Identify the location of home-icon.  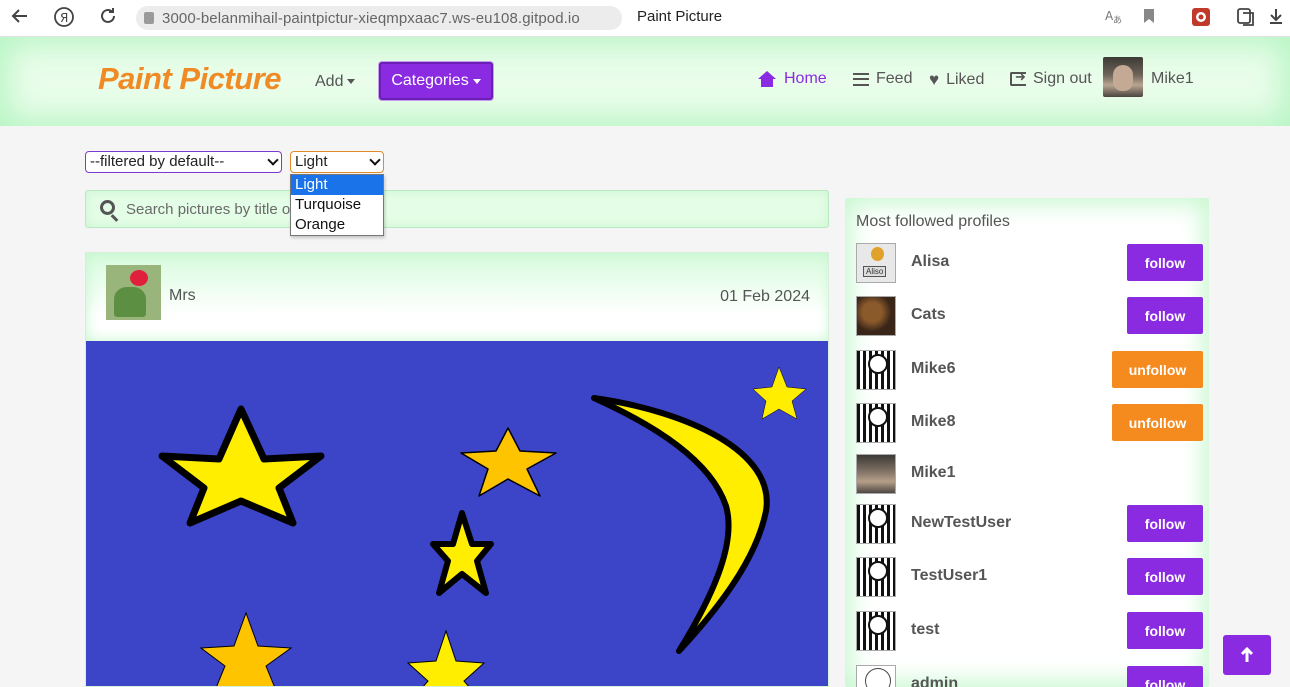
(767, 79).